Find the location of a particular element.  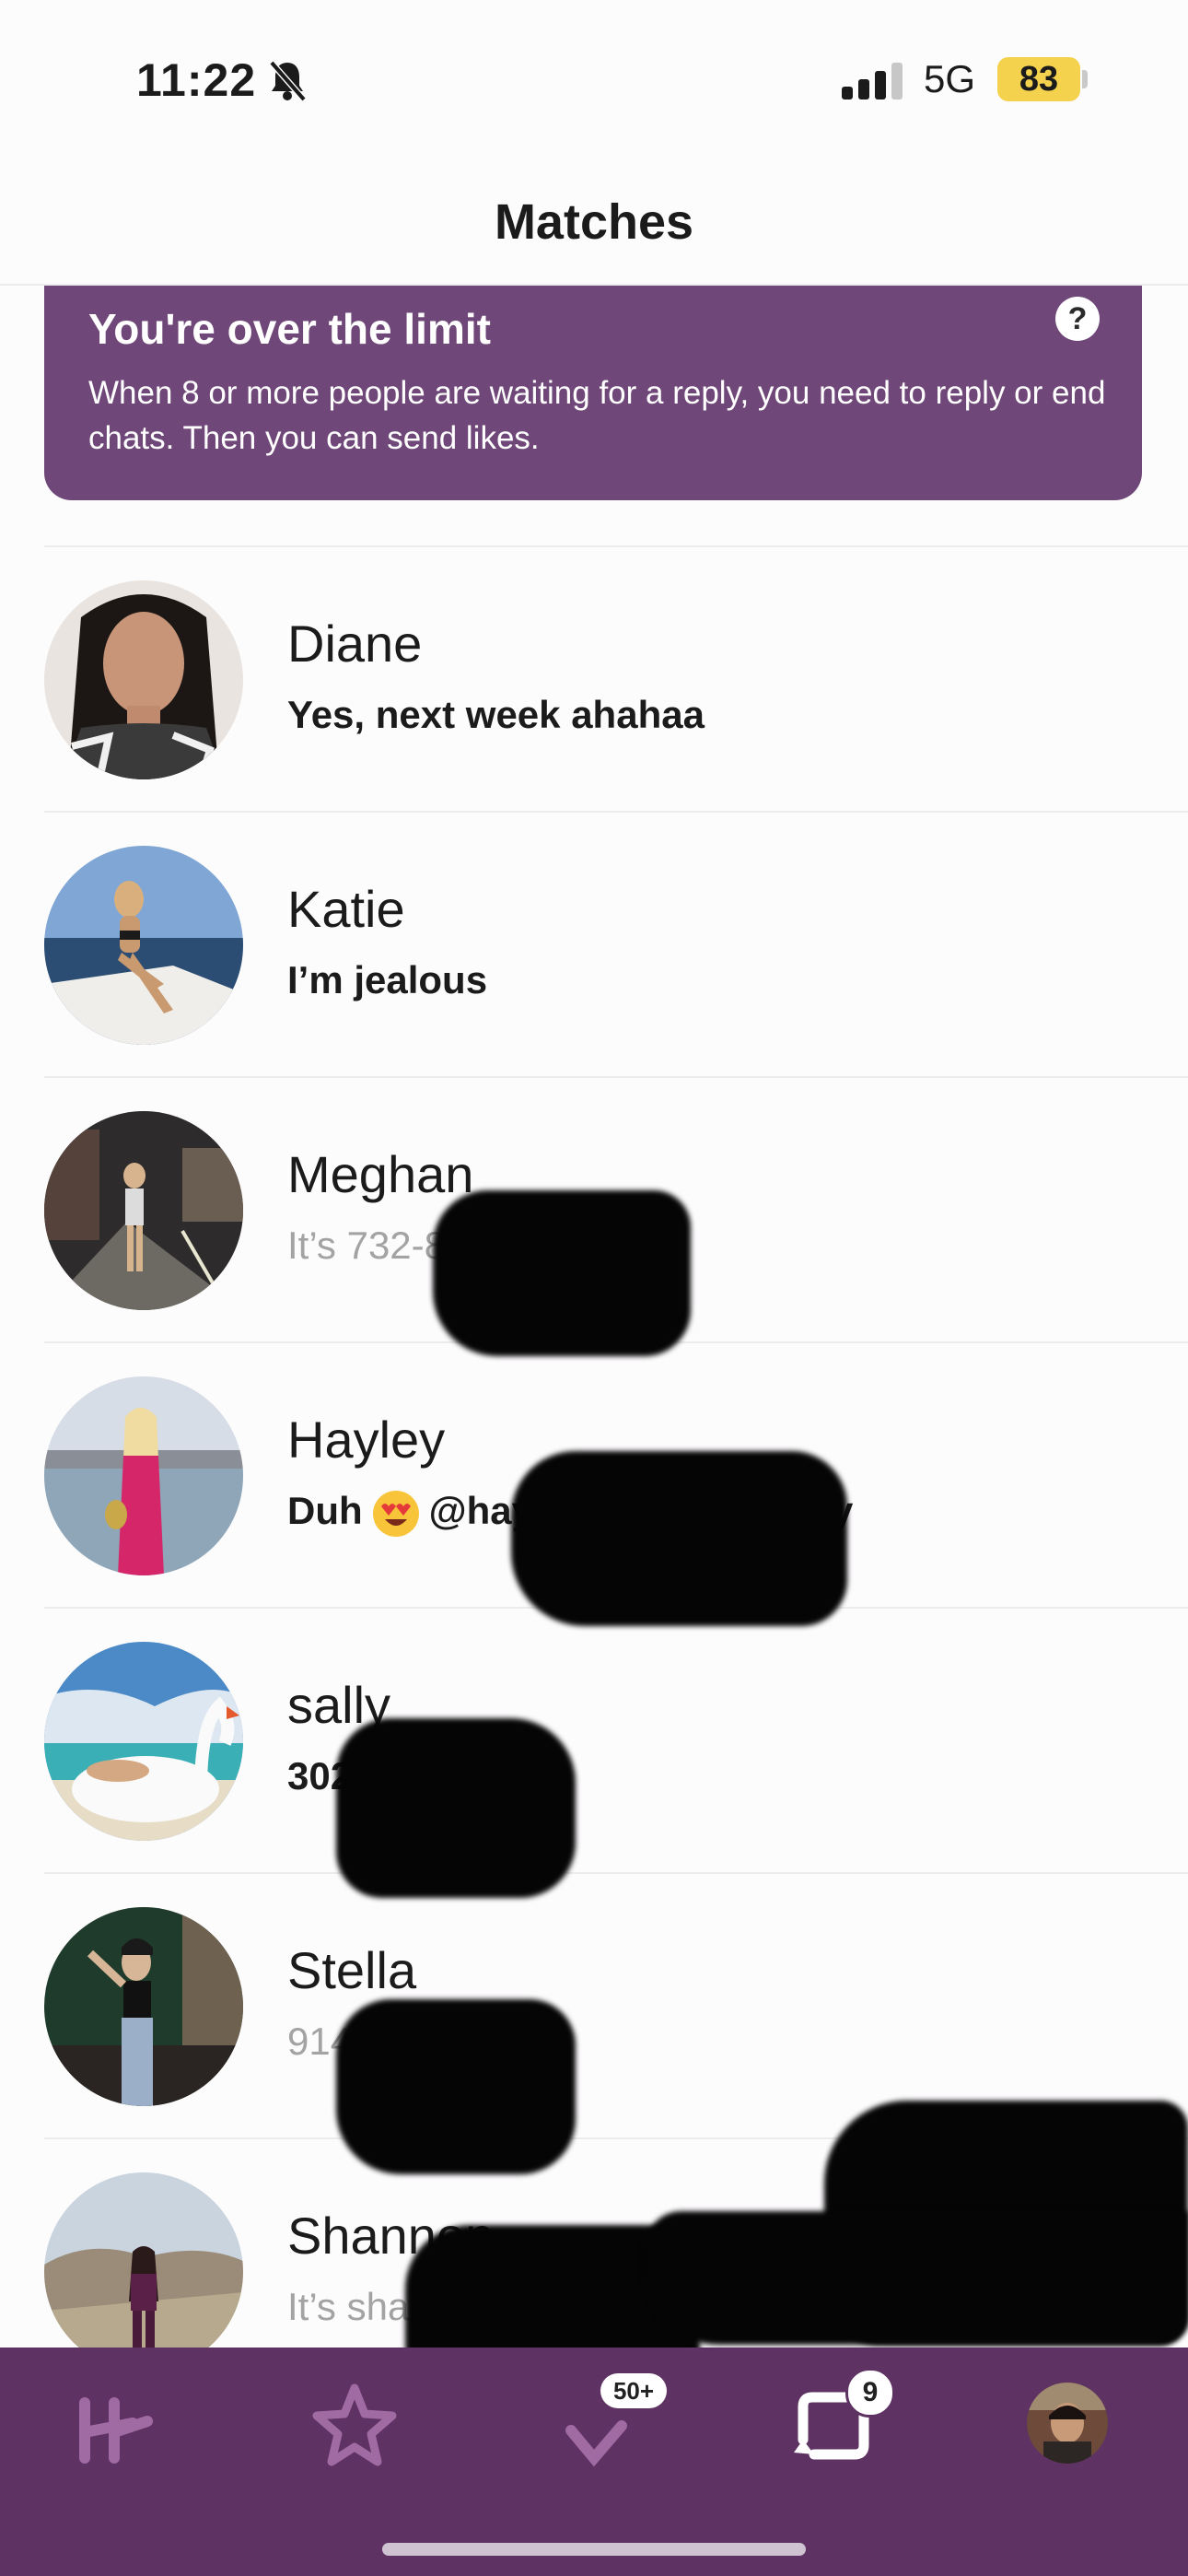

tab-home is located at coordinates (115, 2425).